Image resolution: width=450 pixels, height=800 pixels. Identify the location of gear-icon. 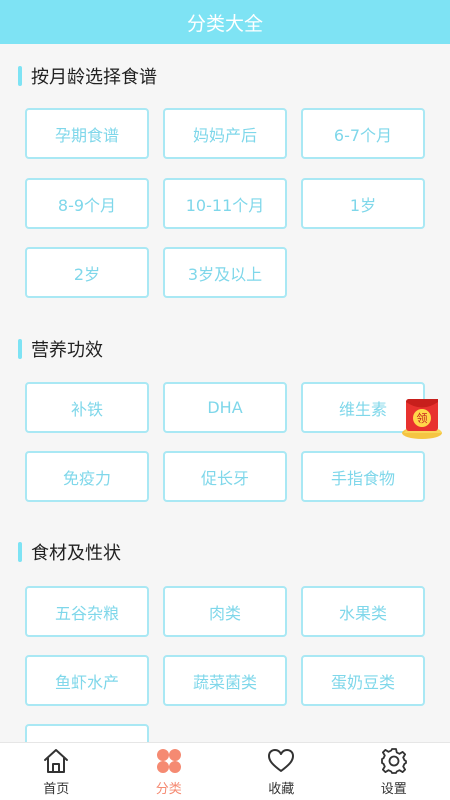
(393, 761).